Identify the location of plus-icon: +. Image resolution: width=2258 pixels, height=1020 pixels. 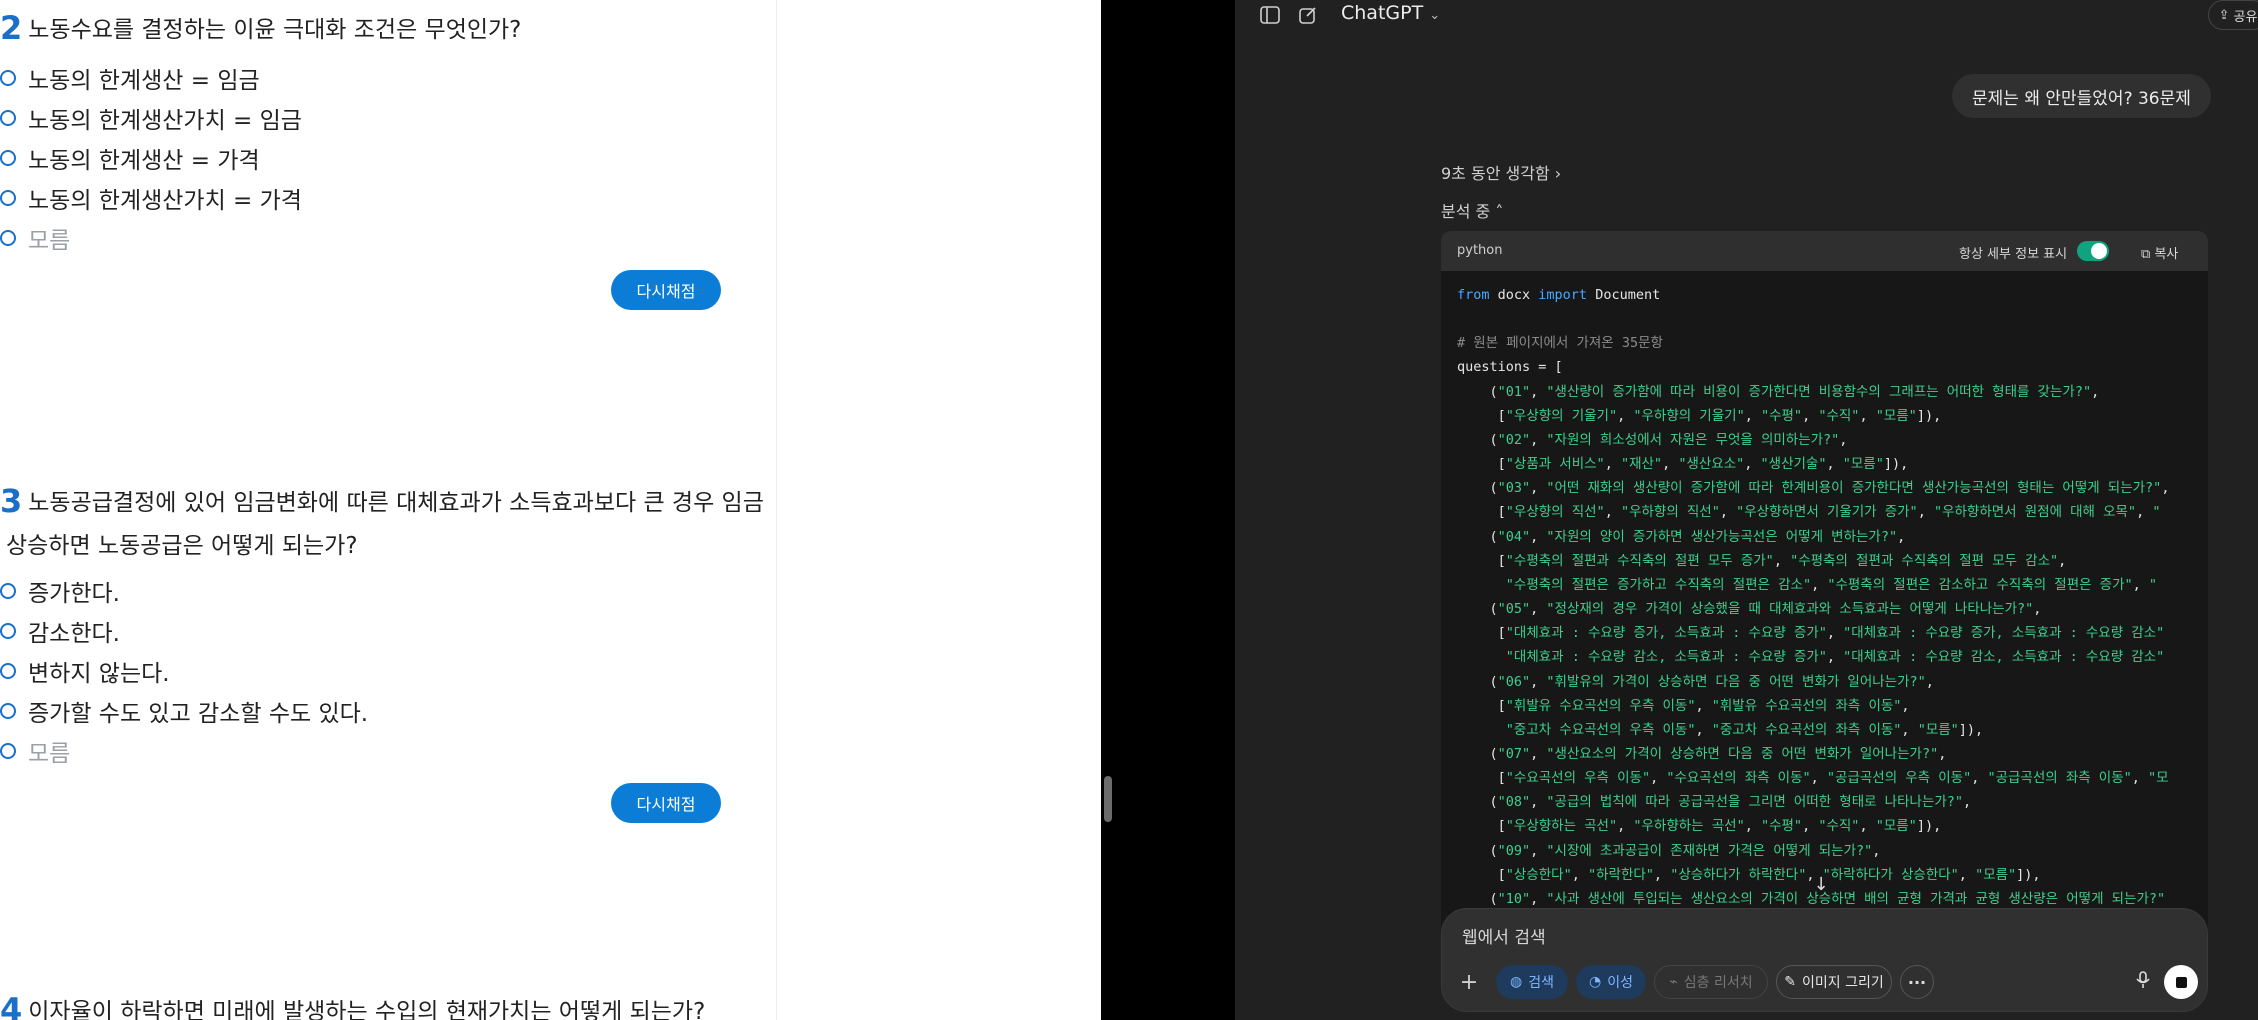
(1469, 982).